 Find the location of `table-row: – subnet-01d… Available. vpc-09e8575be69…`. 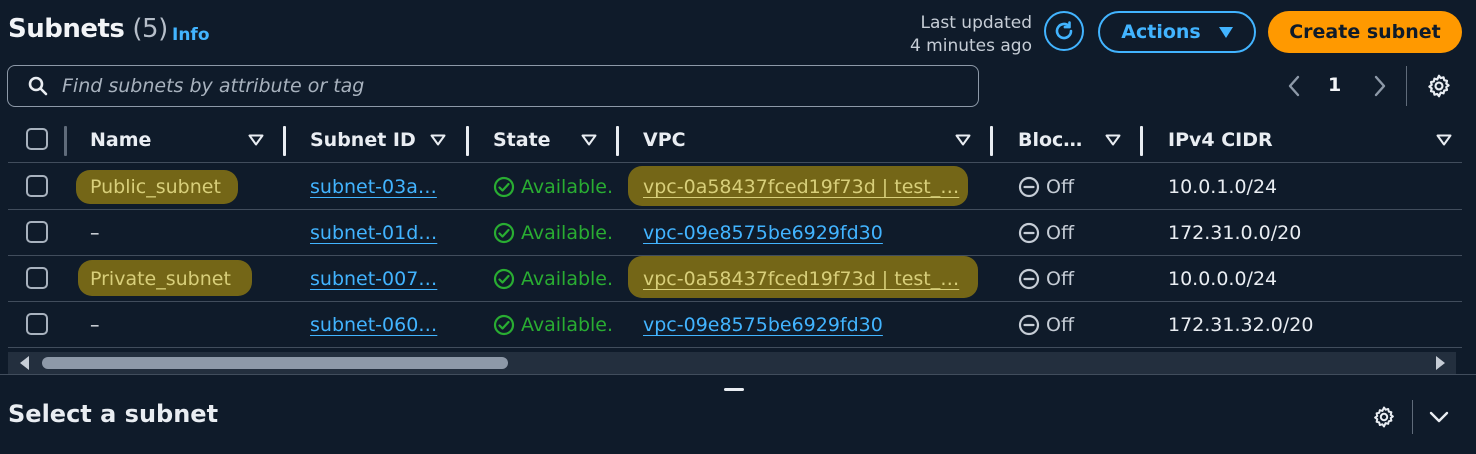

table-row: – subnet-01d… Available. vpc-09e8575be69… is located at coordinates (735, 233).